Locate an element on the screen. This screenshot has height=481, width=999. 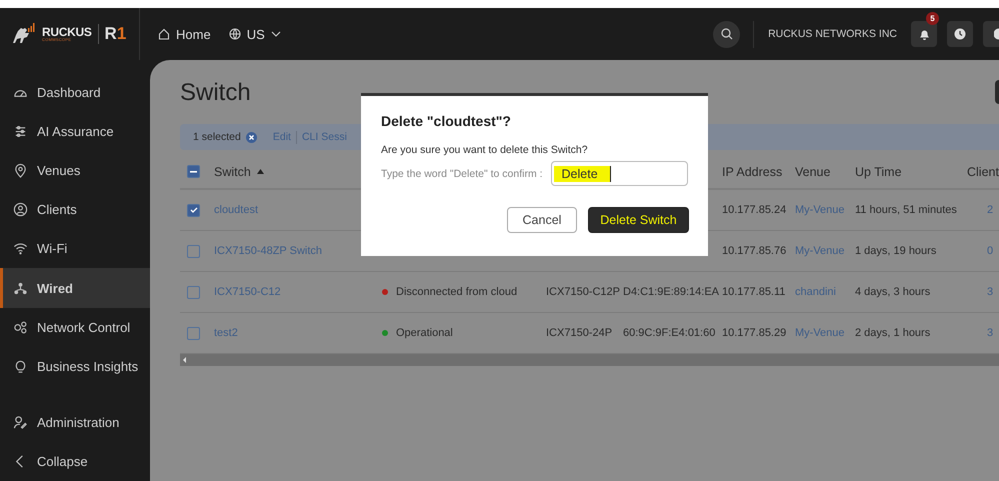
column-header: Up Time is located at coordinates (911, 171).